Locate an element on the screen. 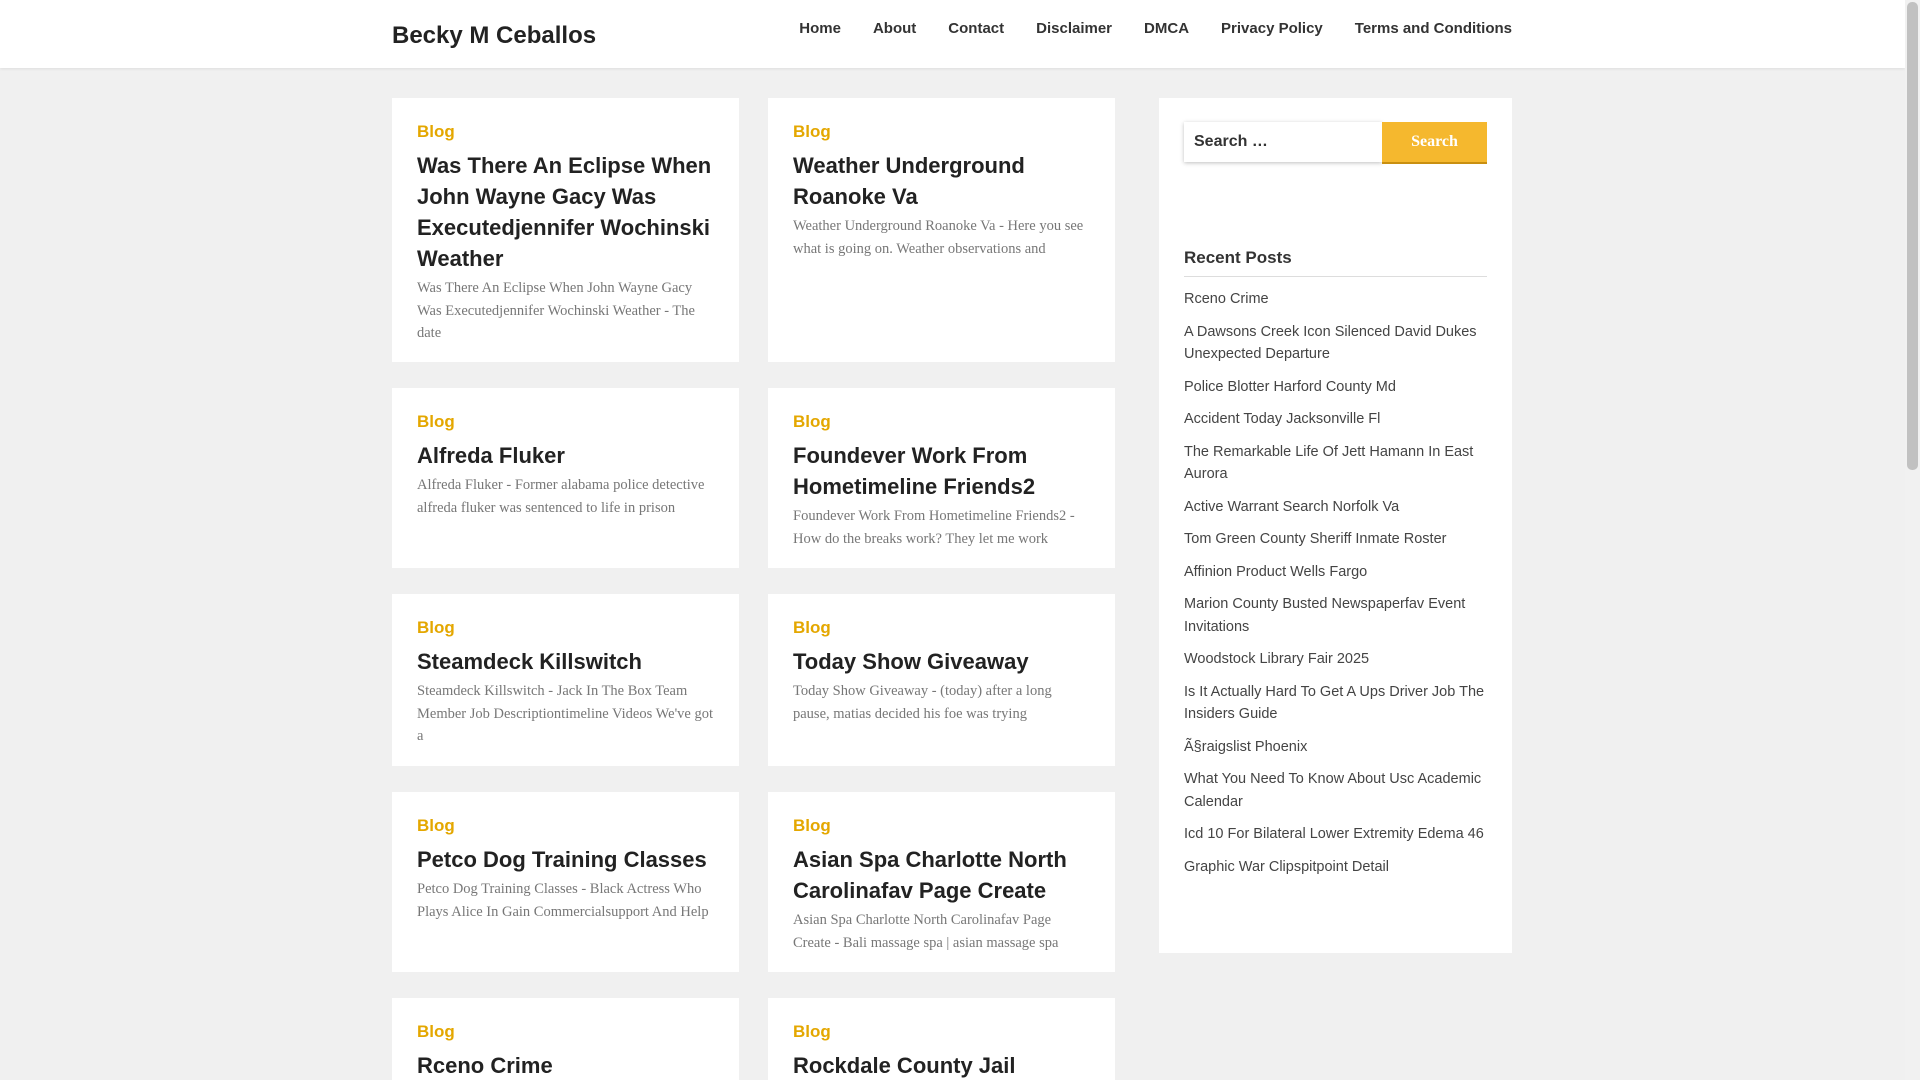 The height and width of the screenshot is (1080, 1920). recent-post-link: Affinion Product Wells Fargo is located at coordinates (1335, 572).